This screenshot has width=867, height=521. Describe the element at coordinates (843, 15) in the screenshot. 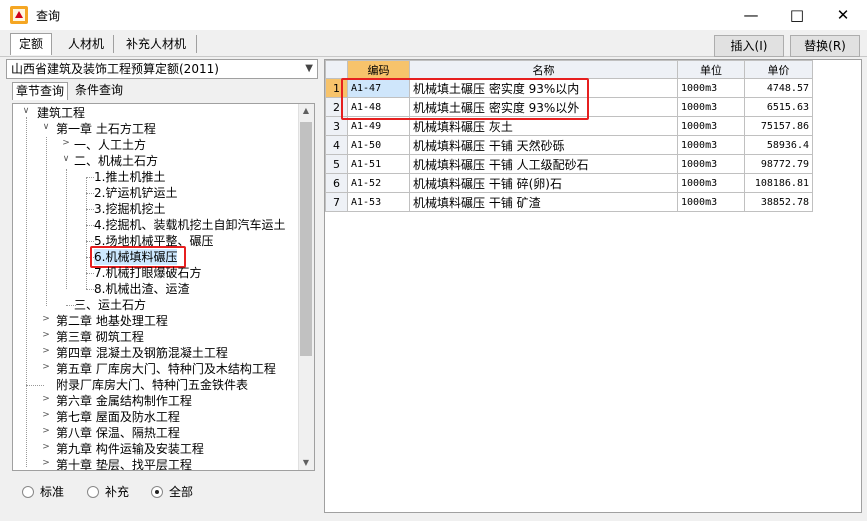

I see `close-icon: ✕` at that location.